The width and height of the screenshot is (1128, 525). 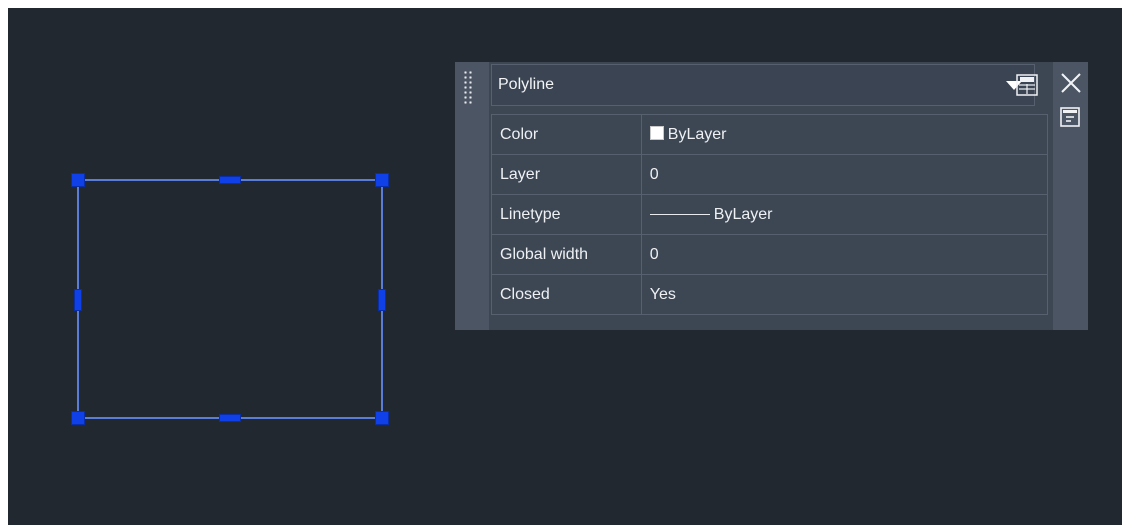 I want to click on cui-icon, so click(x=1027, y=85).